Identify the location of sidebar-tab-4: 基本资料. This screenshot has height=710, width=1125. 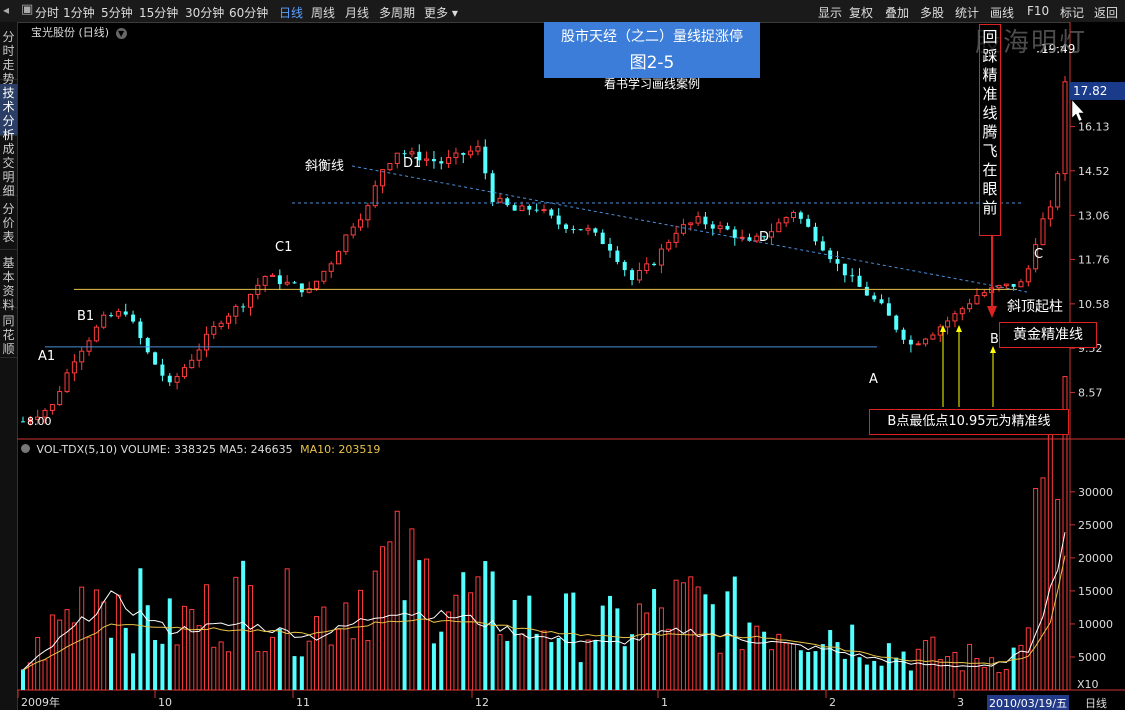
(8, 283).